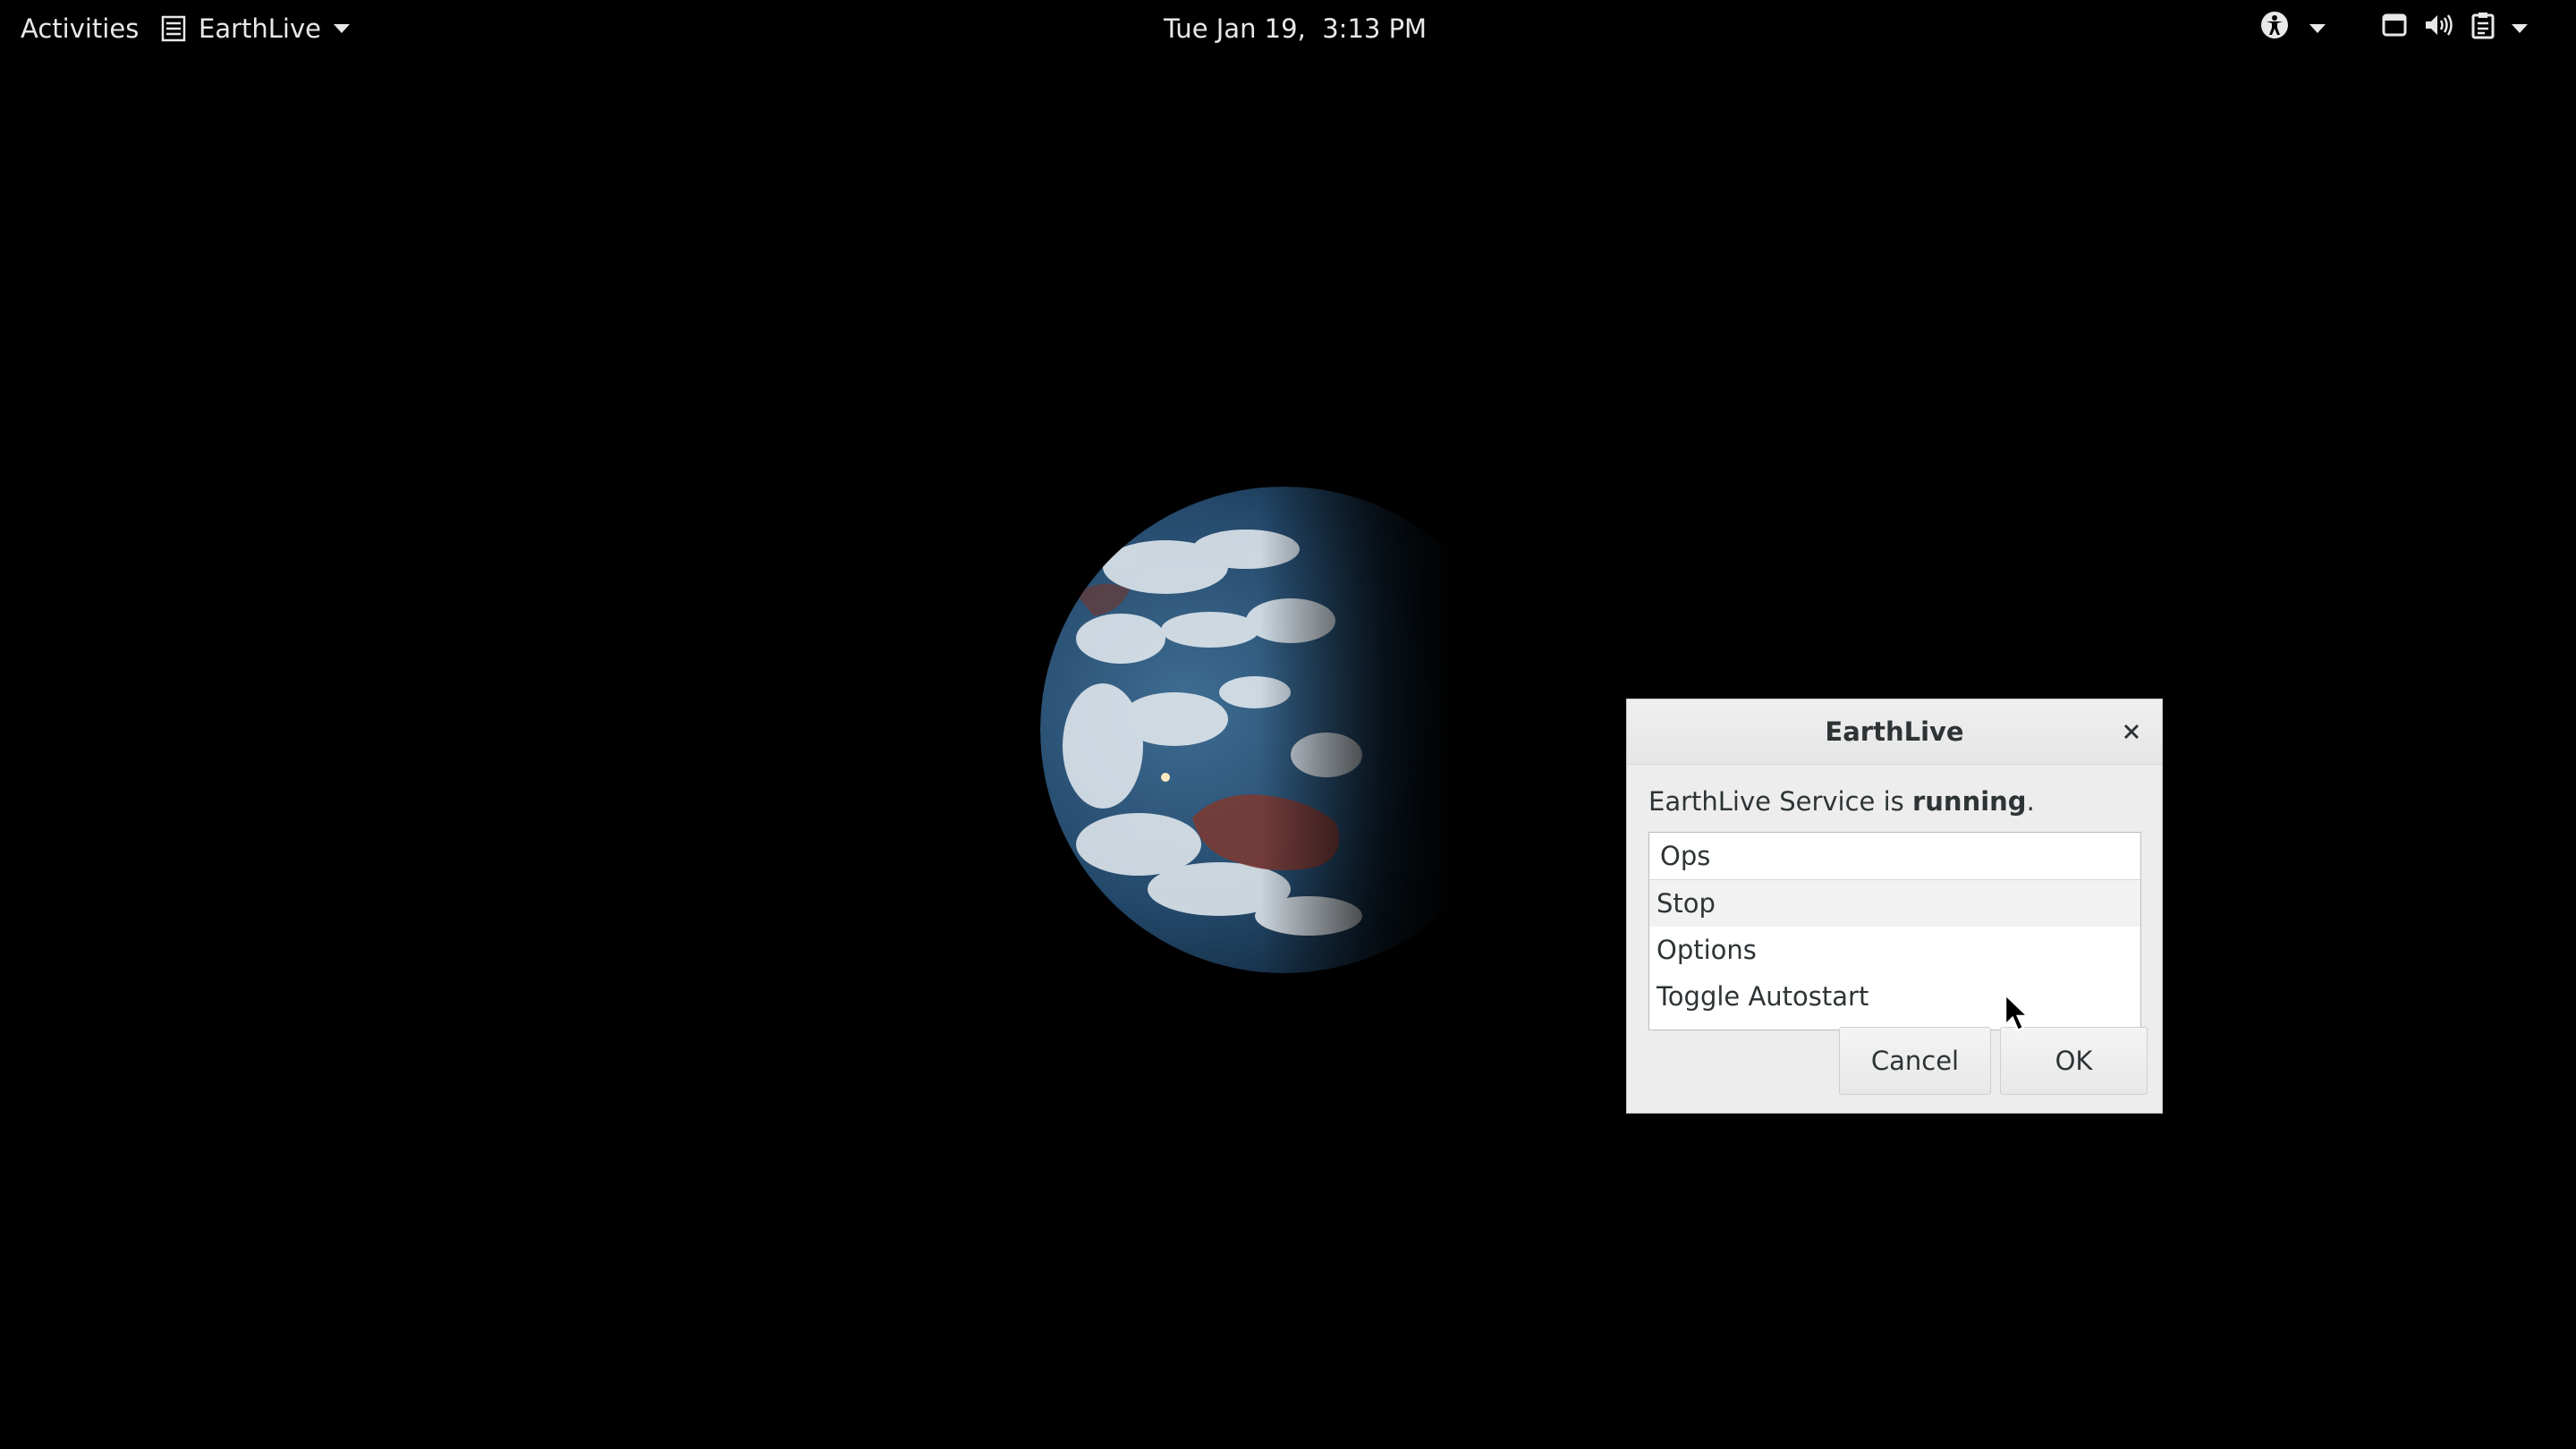  Describe the element at coordinates (1894, 950) in the screenshot. I see `list-item-options: Options` at that location.